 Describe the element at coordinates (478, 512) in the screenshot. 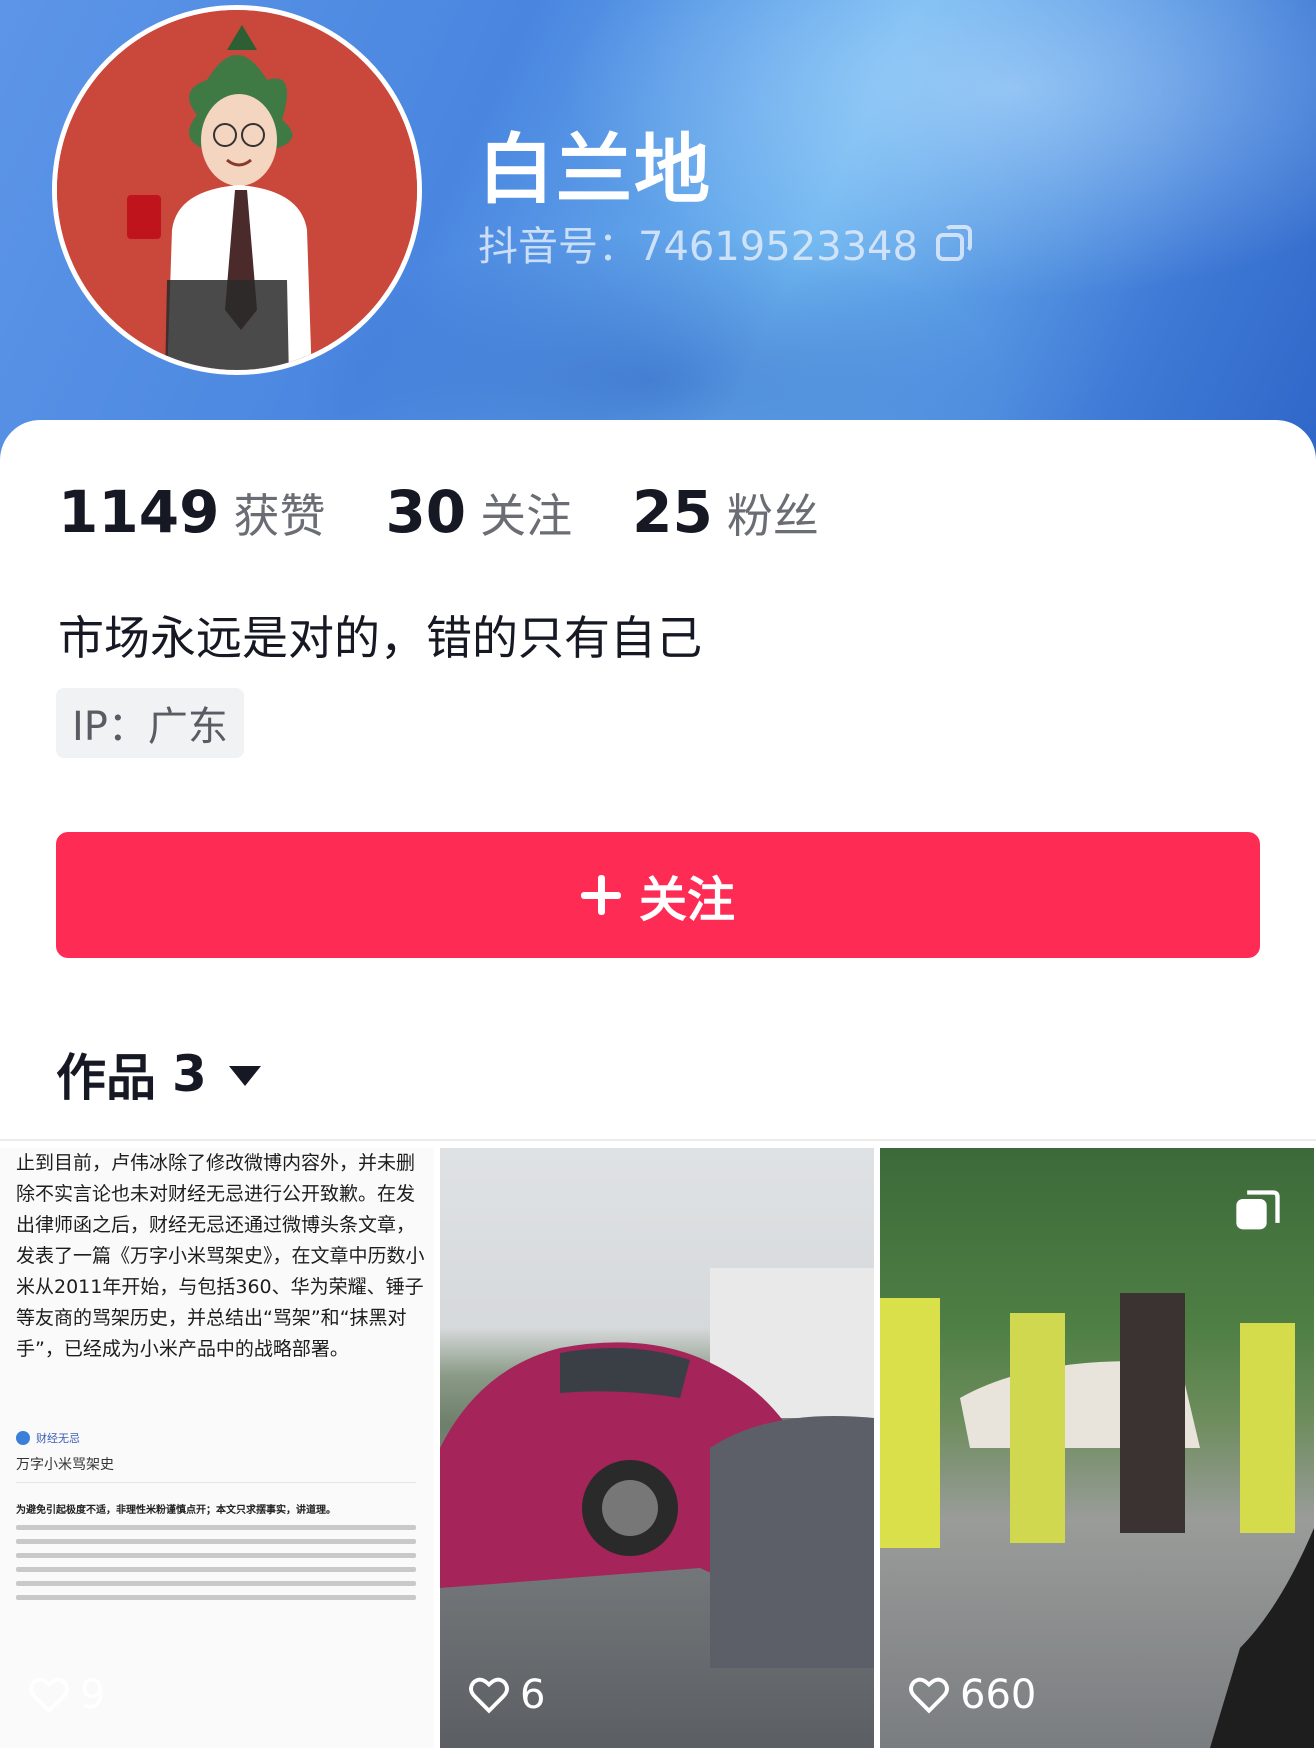

I see `stat-following: 30 关注` at that location.